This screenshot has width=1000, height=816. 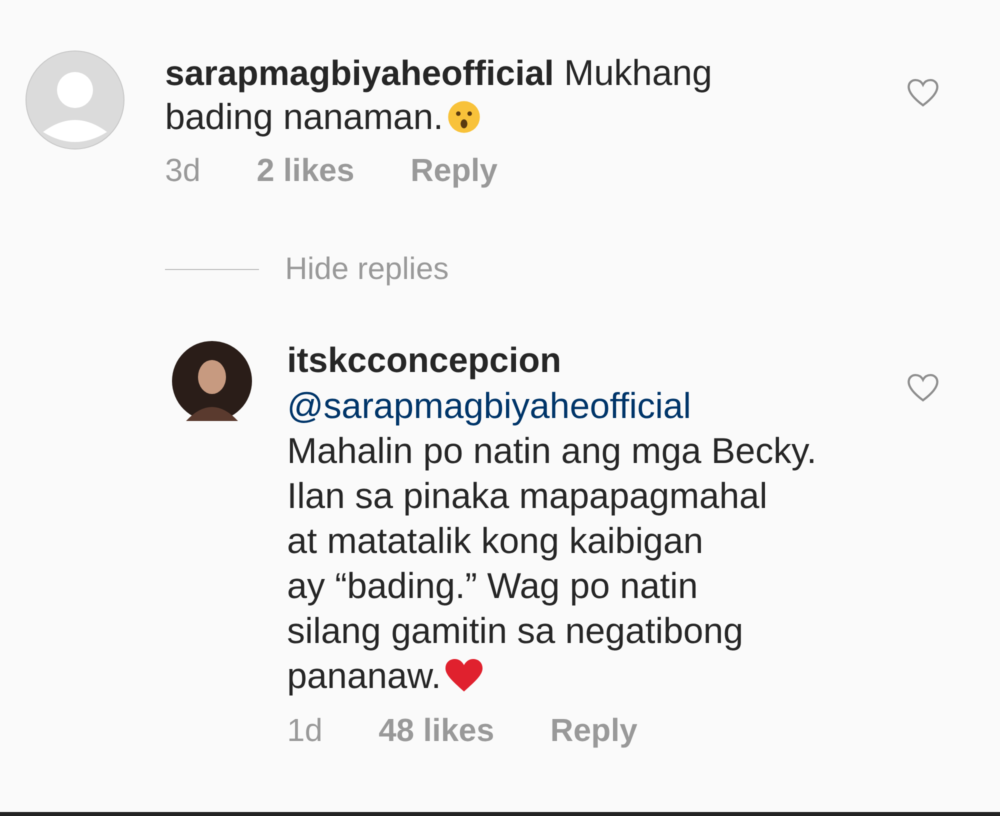 What do you see at coordinates (436, 730) in the screenshot?
I see `likes-count: 48 likes` at bounding box center [436, 730].